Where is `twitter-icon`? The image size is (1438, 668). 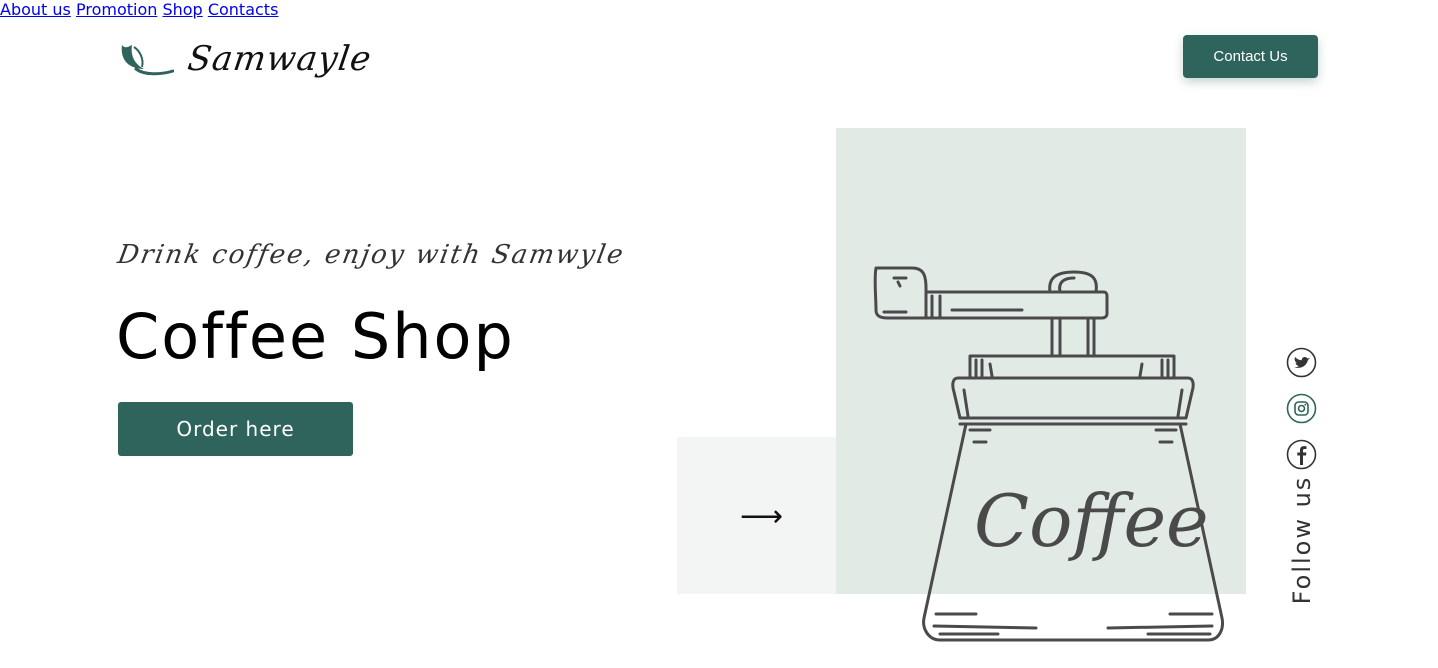 twitter-icon is located at coordinates (1301, 362).